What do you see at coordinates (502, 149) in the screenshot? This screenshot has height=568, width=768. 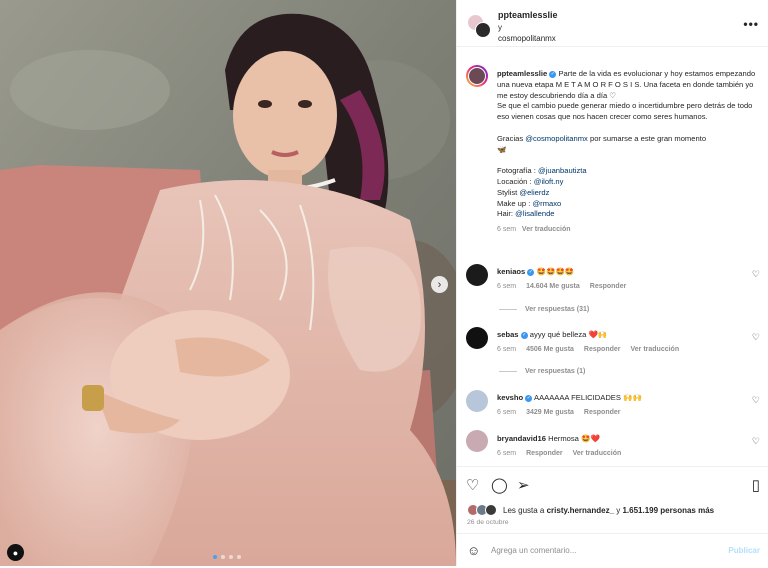 I see `butterfly-emoji: 🦋` at bounding box center [502, 149].